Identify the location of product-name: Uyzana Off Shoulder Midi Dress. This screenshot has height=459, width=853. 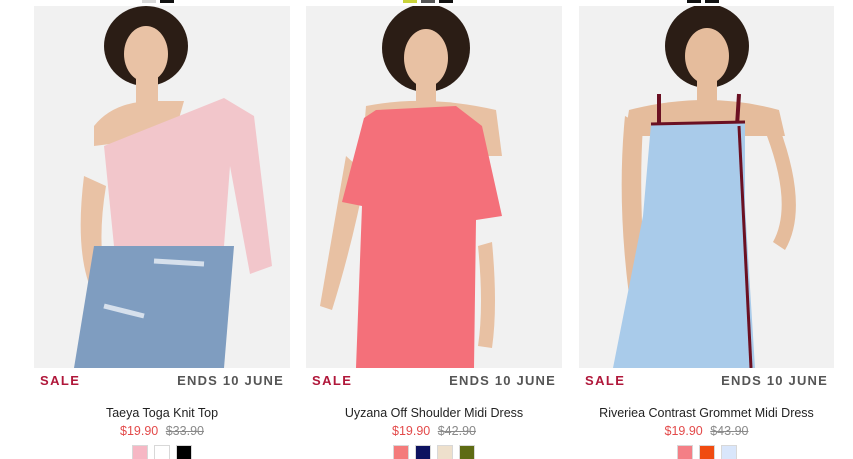
(434, 413).